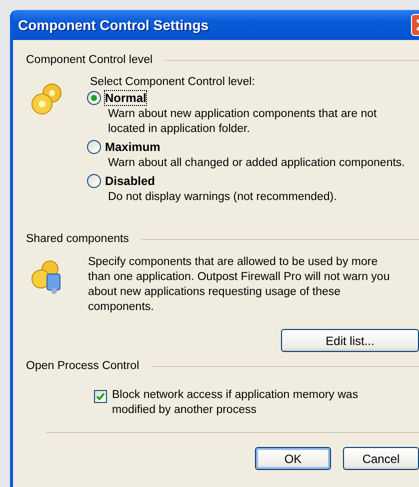 This screenshot has height=487, width=419. What do you see at coordinates (83, 366) in the screenshot?
I see `section-heading: Open Process Control` at bounding box center [83, 366].